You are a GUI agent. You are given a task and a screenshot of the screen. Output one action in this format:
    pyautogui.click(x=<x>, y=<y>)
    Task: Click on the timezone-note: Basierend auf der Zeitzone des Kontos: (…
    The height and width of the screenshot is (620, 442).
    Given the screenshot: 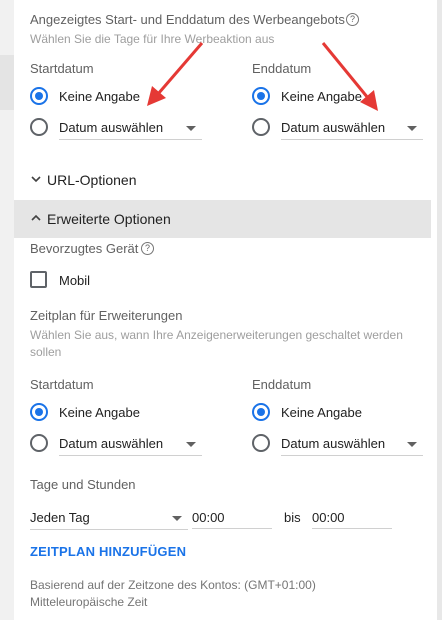 What is the action you would take?
    pyautogui.click(x=173, y=593)
    